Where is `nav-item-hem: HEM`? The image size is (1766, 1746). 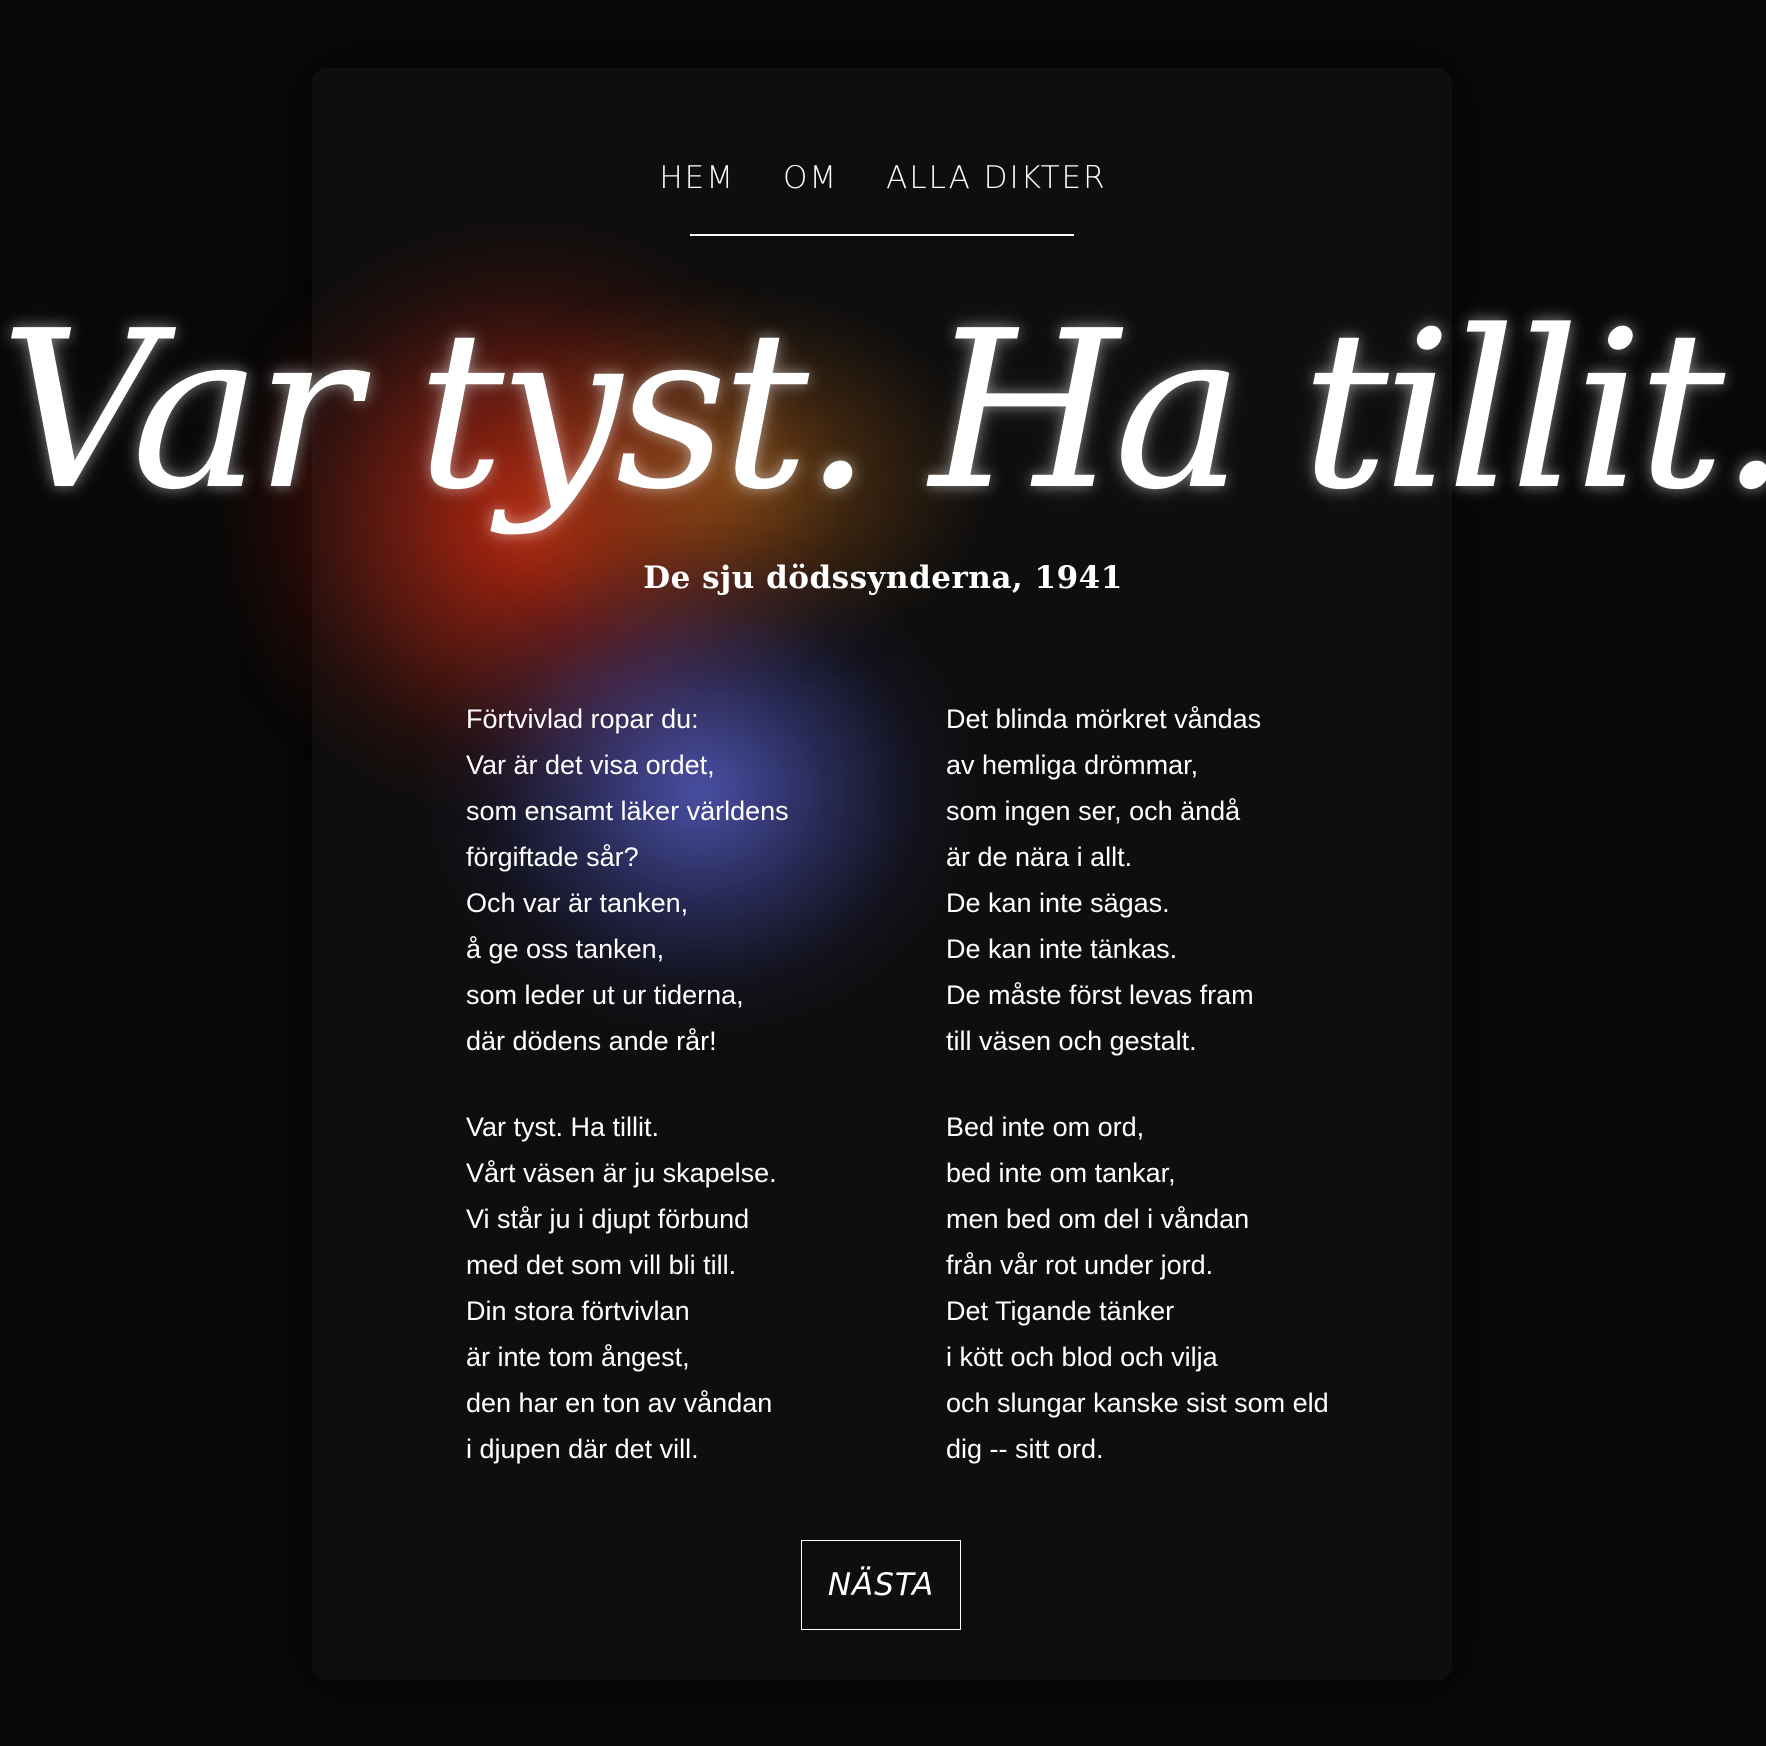 nav-item-hem: HEM is located at coordinates (697, 178).